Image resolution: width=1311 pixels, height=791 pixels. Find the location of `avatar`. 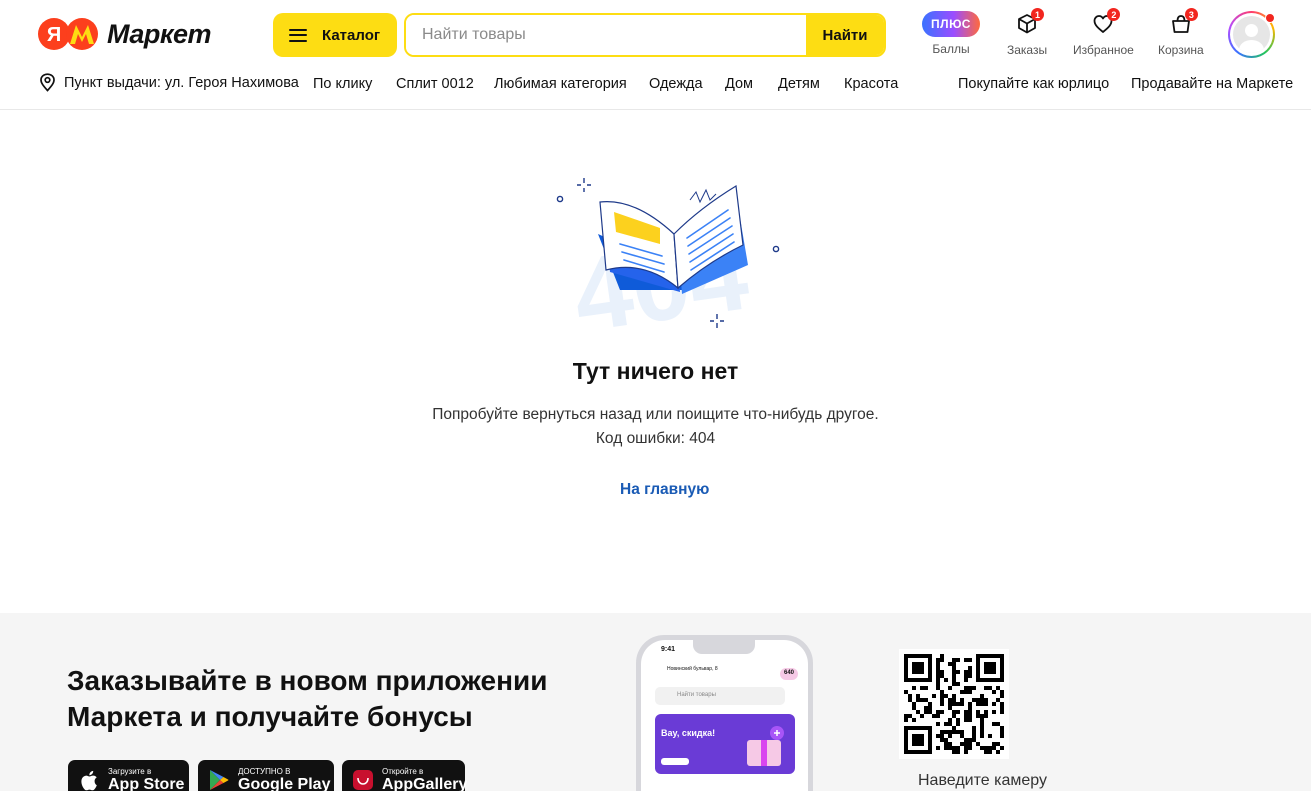

avatar is located at coordinates (1251, 34).